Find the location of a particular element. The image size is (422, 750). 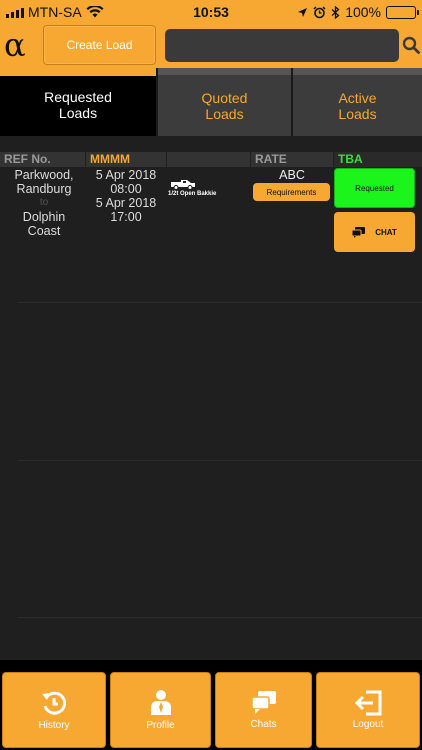

status-right: 100% is located at coordinates (358, 12).